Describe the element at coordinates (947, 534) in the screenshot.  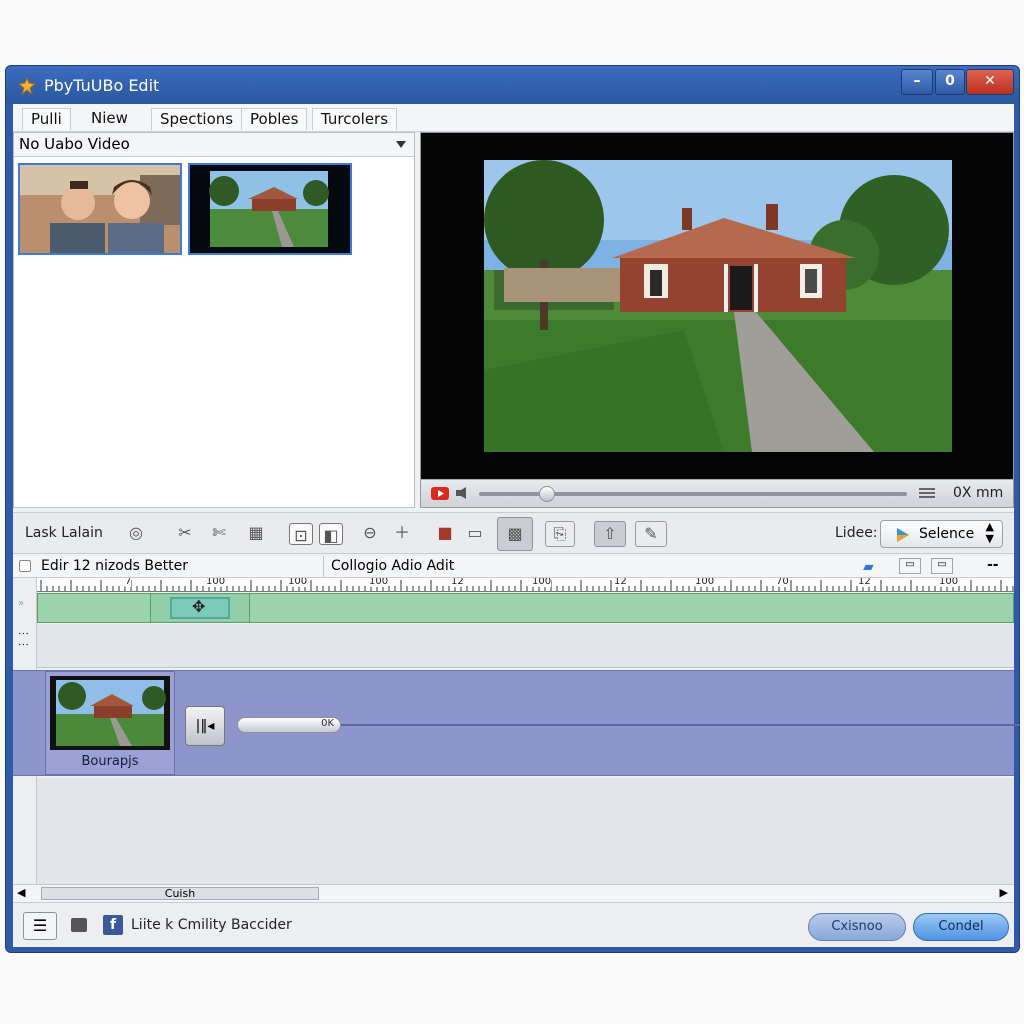
I see `select-value: Selence` at that location.